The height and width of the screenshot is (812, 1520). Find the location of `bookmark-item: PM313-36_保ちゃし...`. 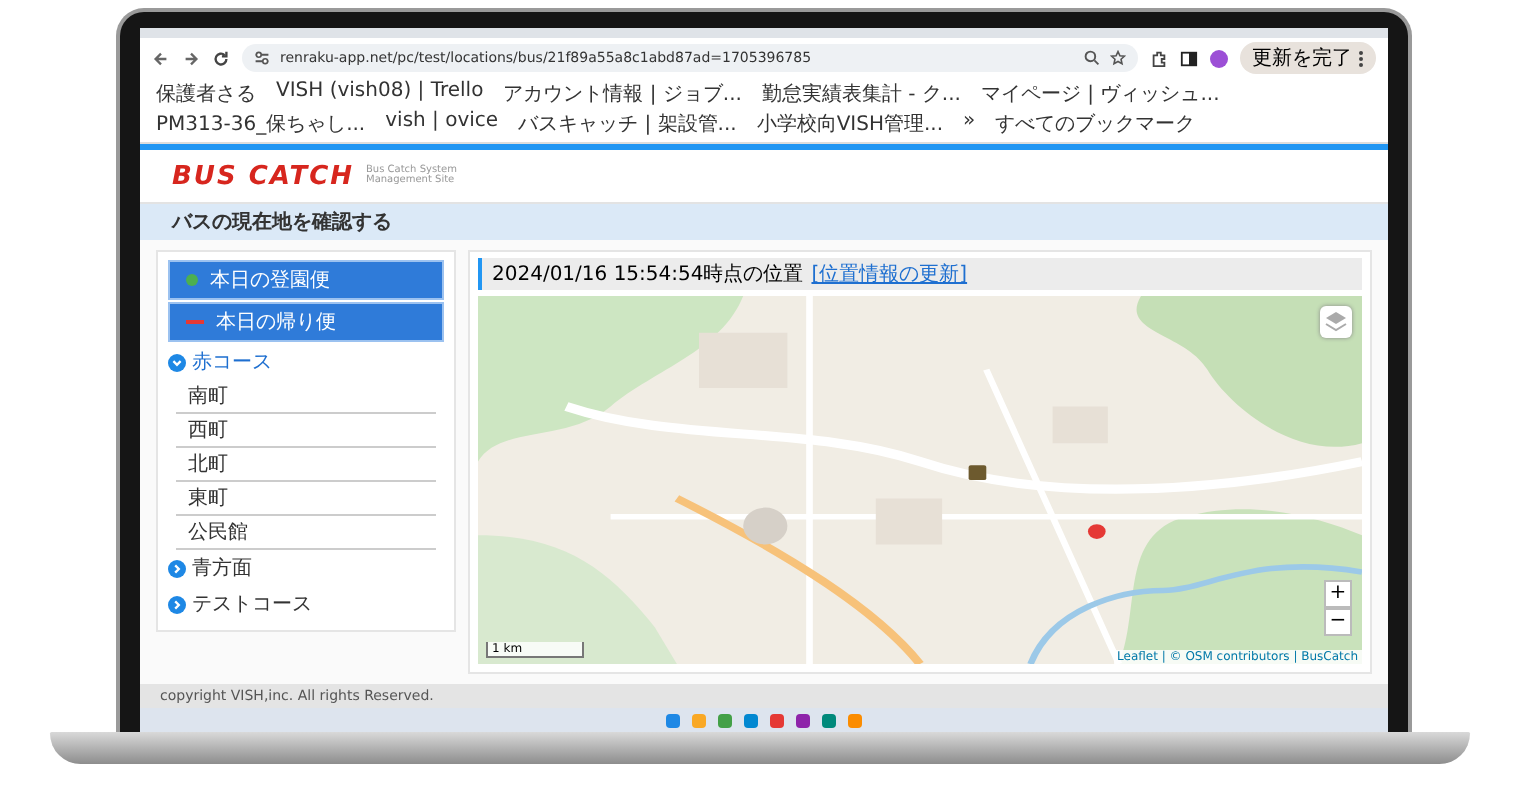

bookmark-item: PM313-36_保ちゃし... is located at coordinates (261, 124).